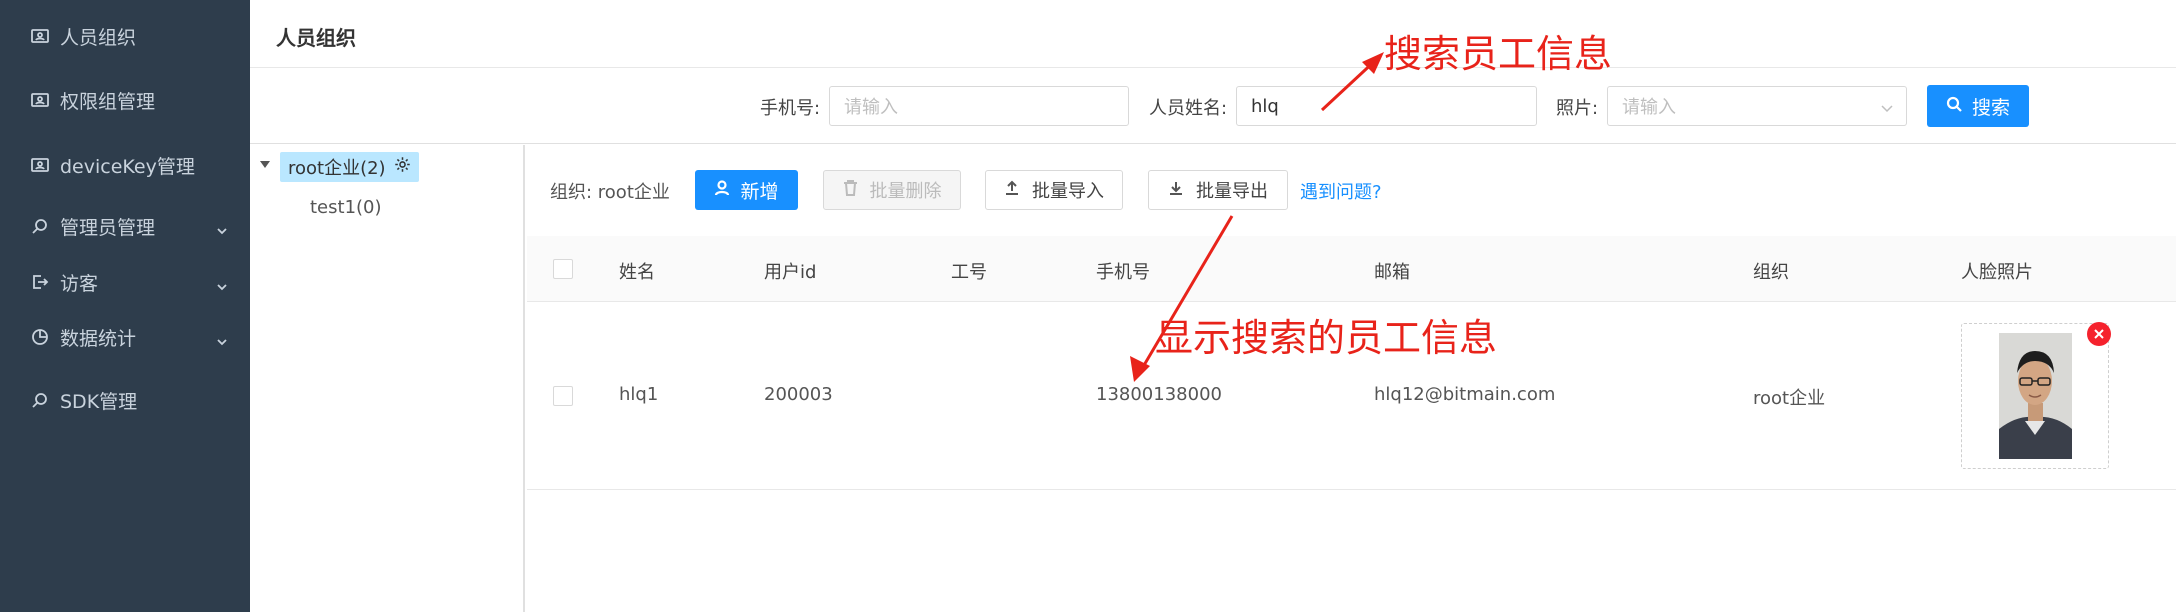 The height and width of the screenshot is (612, 2176). What do you see at coordinates (1257, 217) in the screenshot?
I see `annotation-arrows` at bounding box center [1257, 217].